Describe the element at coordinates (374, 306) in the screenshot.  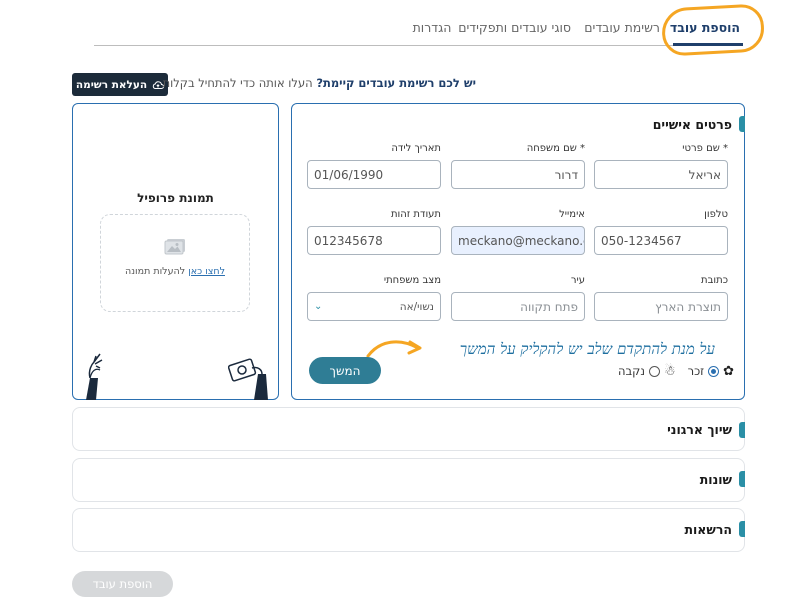
I see `marital-status-select: נשוי/אה ⌄` at that location.